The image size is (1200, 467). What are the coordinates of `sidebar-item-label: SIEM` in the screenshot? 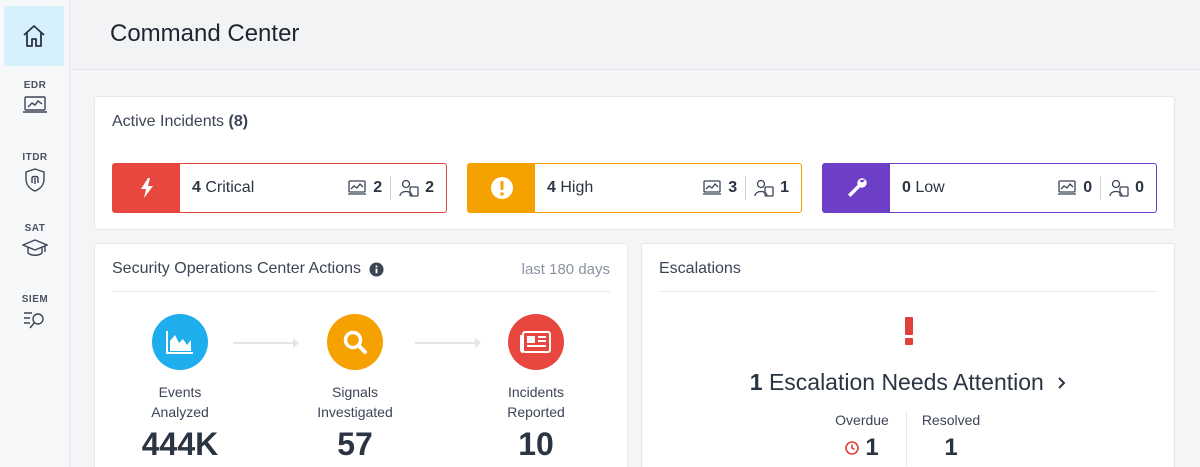 It's located at (35, 299).